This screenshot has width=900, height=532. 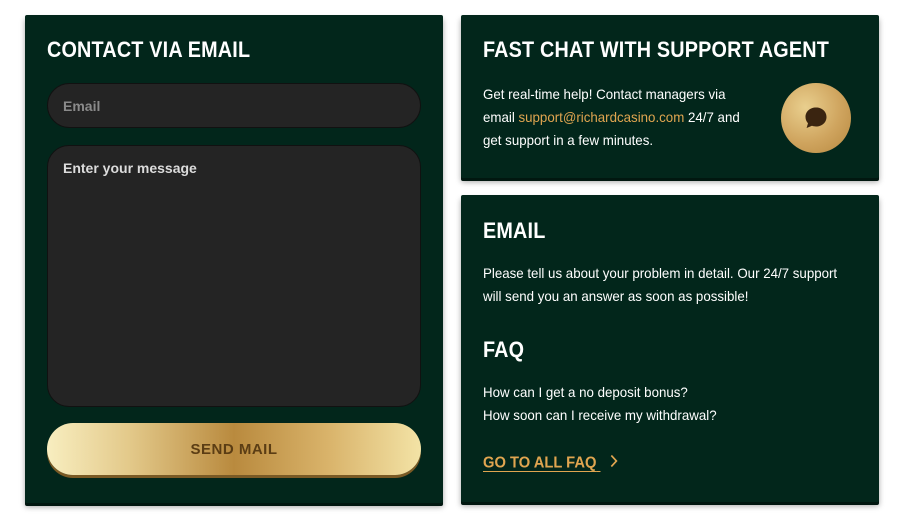 I want to click on fast-chat-text-line3: get support in a few minutes., so click(x=568, y=140).